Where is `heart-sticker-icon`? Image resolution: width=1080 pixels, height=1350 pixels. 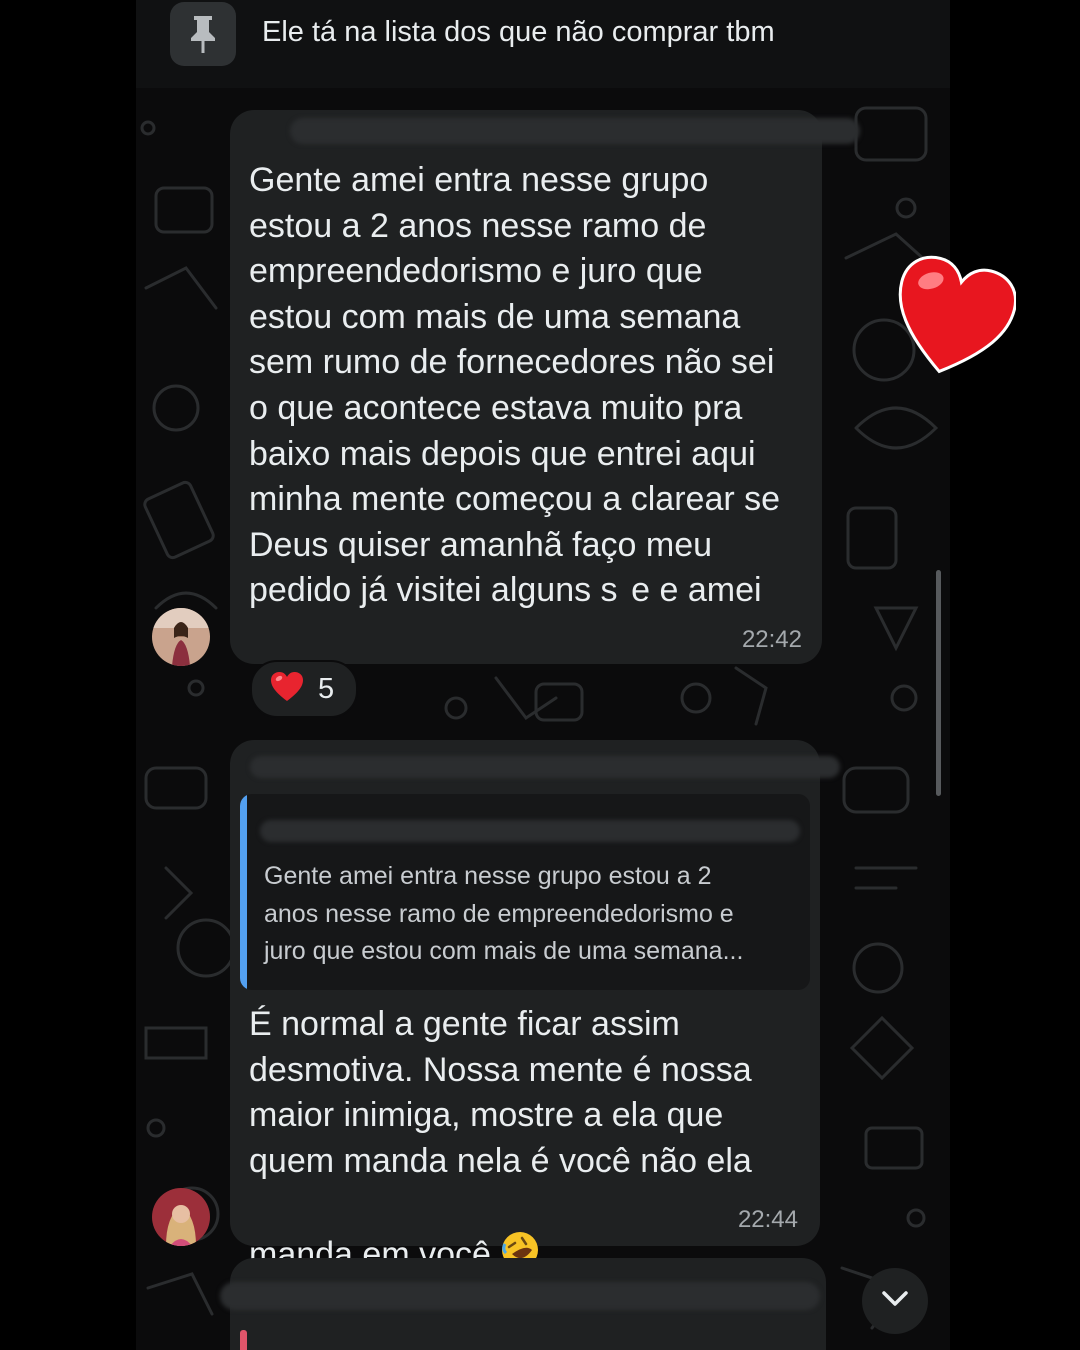
heart-sticker-icon is located at coordinates (952, 322).